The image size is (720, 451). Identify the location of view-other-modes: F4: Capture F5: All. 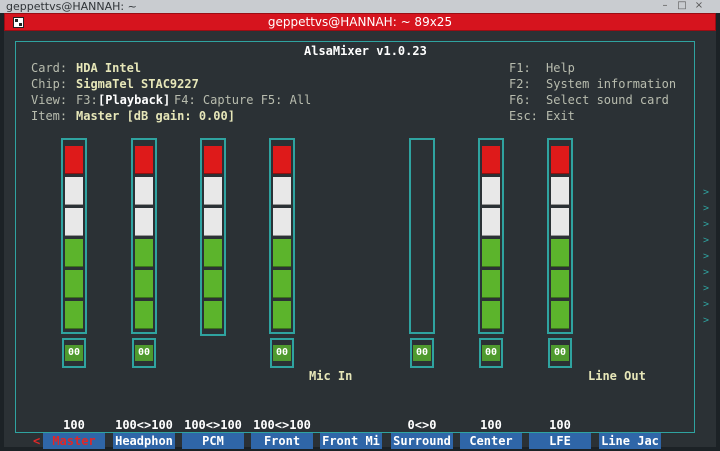
(242, 100).